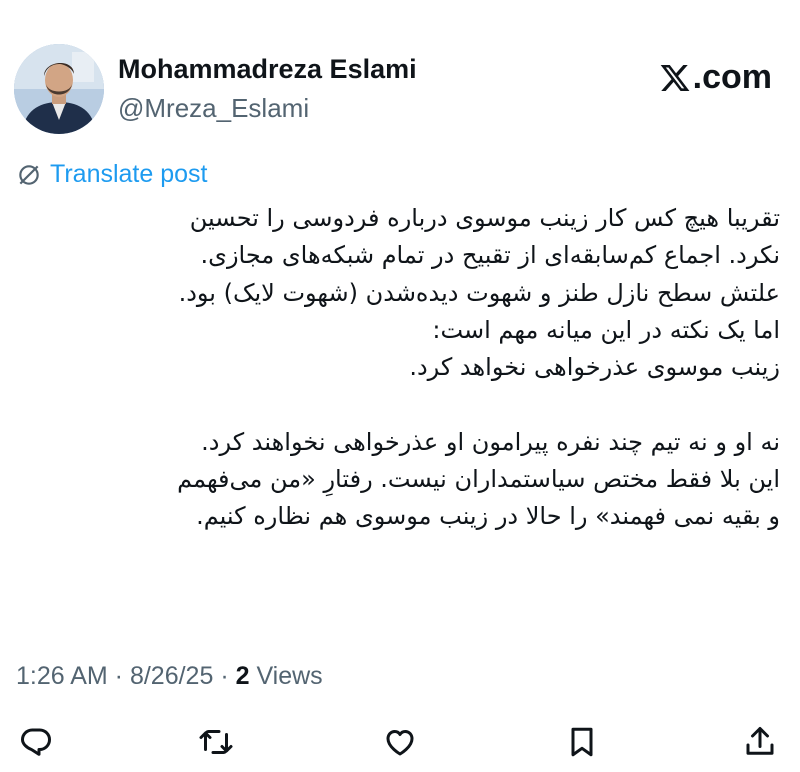 This screenshot has height=772, width=800. Describe the element at coordinates (606, 329) in the screenshot. I see `post-line: اما یک نکته در این میانه مهم است:` at that location.